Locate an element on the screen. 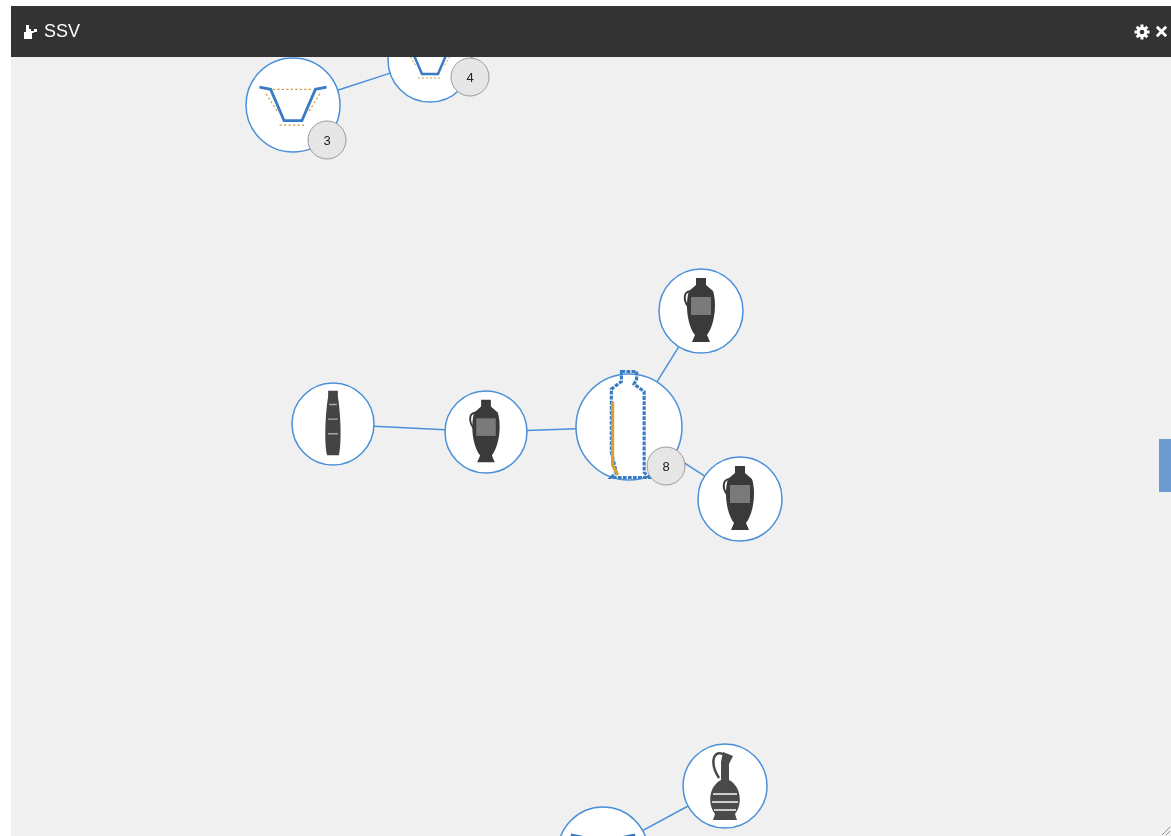 The image size is (1171, 836). count-badge: 4 is located at coordinates (470, 77).